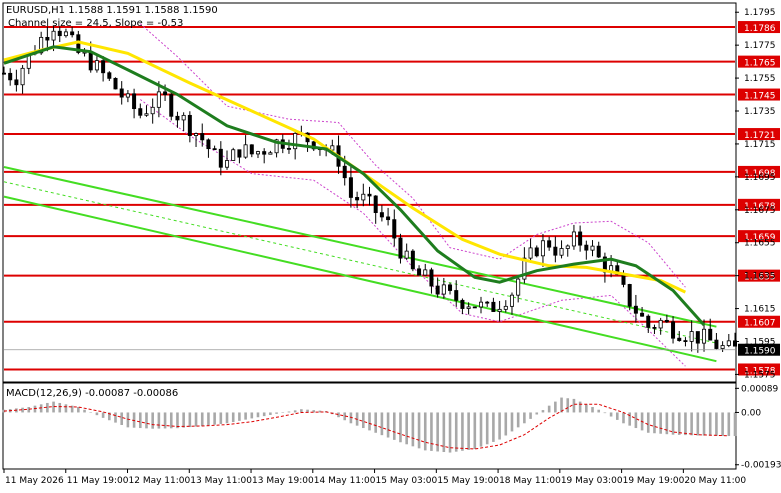 This screenshot has width=781, height=493. Describe the element at coordinates (760, 310) in the screenshot. I see `price-tick-label-9: 1.1615` at that location.